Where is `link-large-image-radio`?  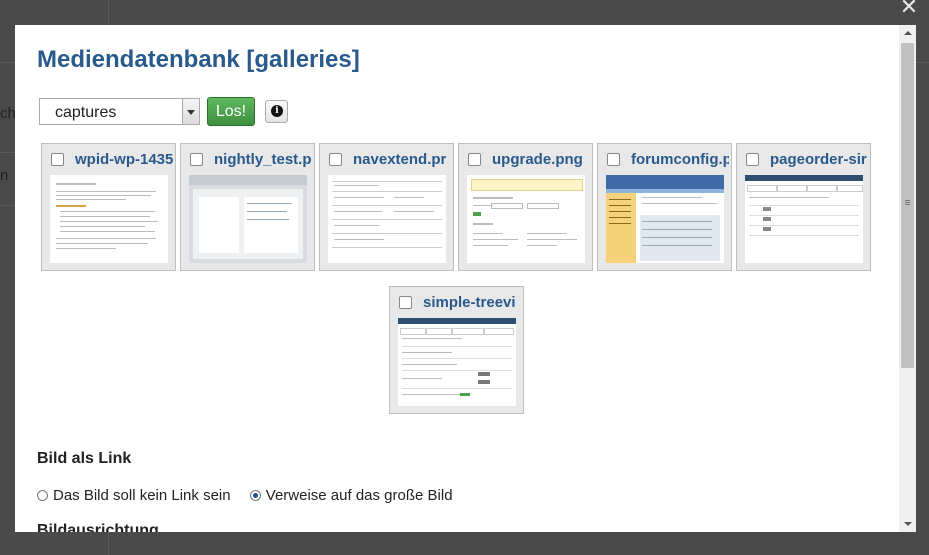
link-large-image-radio is located at coordinates (255, 495).